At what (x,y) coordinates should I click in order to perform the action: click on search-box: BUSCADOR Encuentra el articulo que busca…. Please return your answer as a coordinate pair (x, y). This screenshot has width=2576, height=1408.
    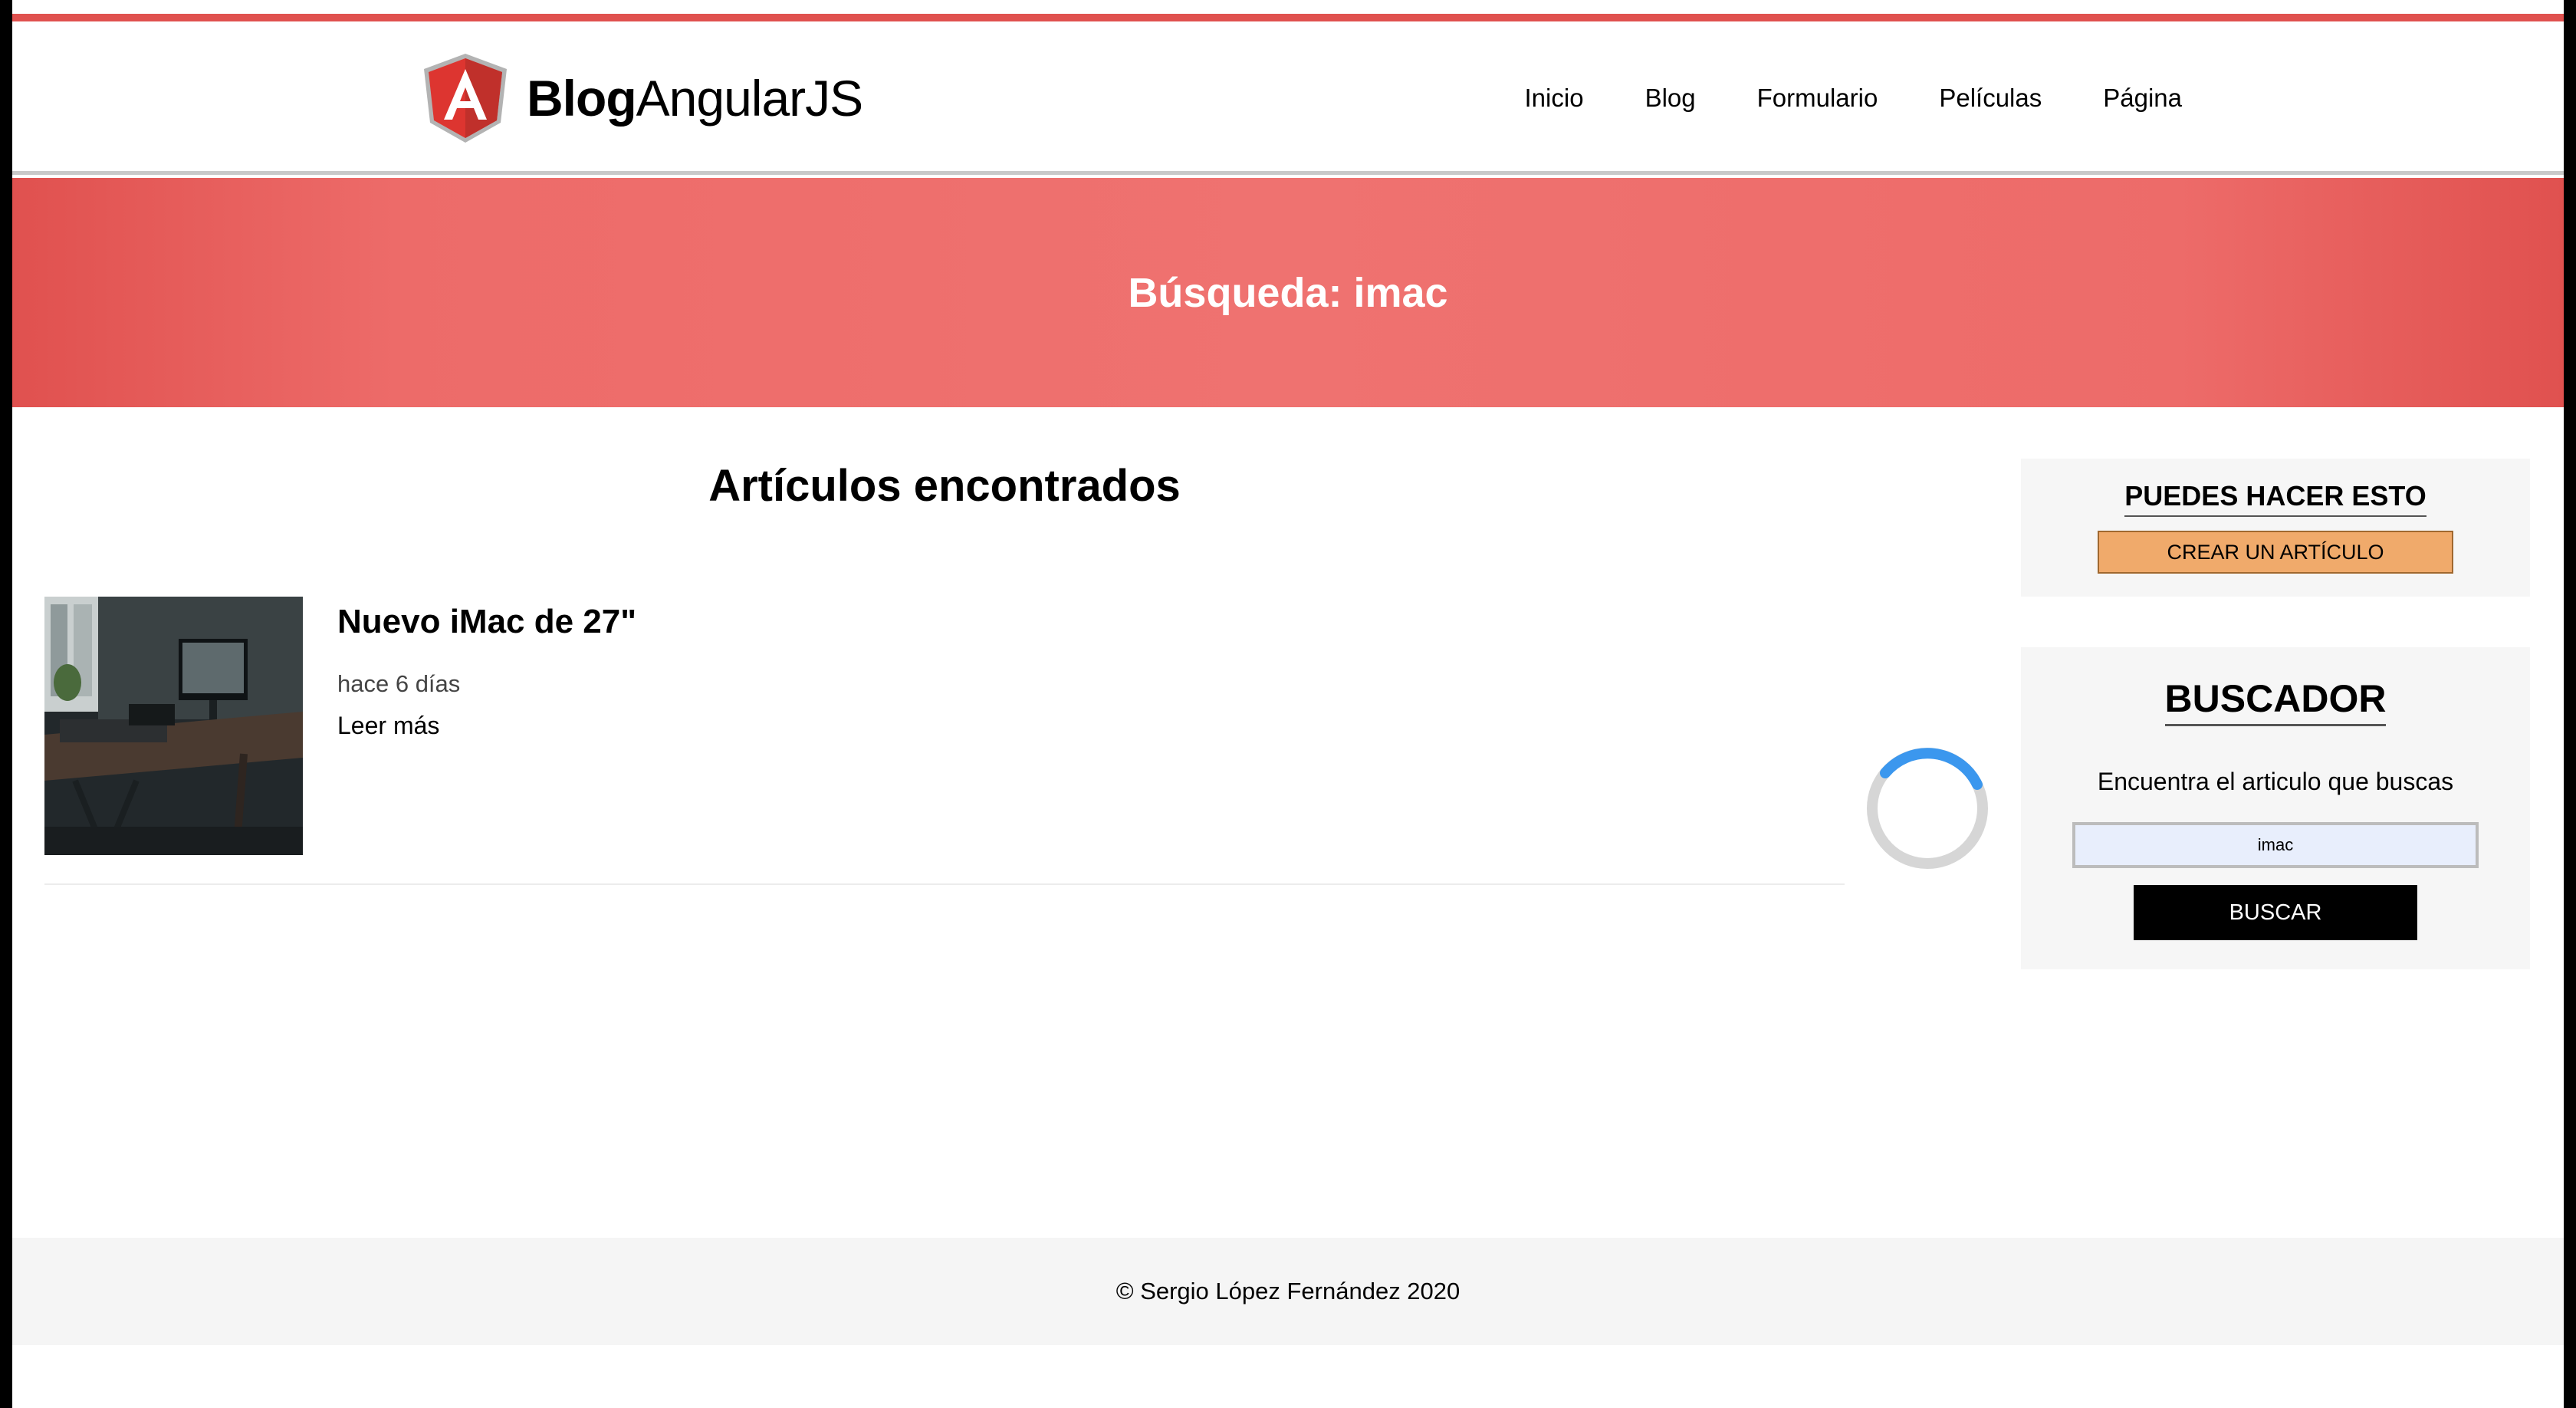
    Looking at the image, I should click on (2275, 808).